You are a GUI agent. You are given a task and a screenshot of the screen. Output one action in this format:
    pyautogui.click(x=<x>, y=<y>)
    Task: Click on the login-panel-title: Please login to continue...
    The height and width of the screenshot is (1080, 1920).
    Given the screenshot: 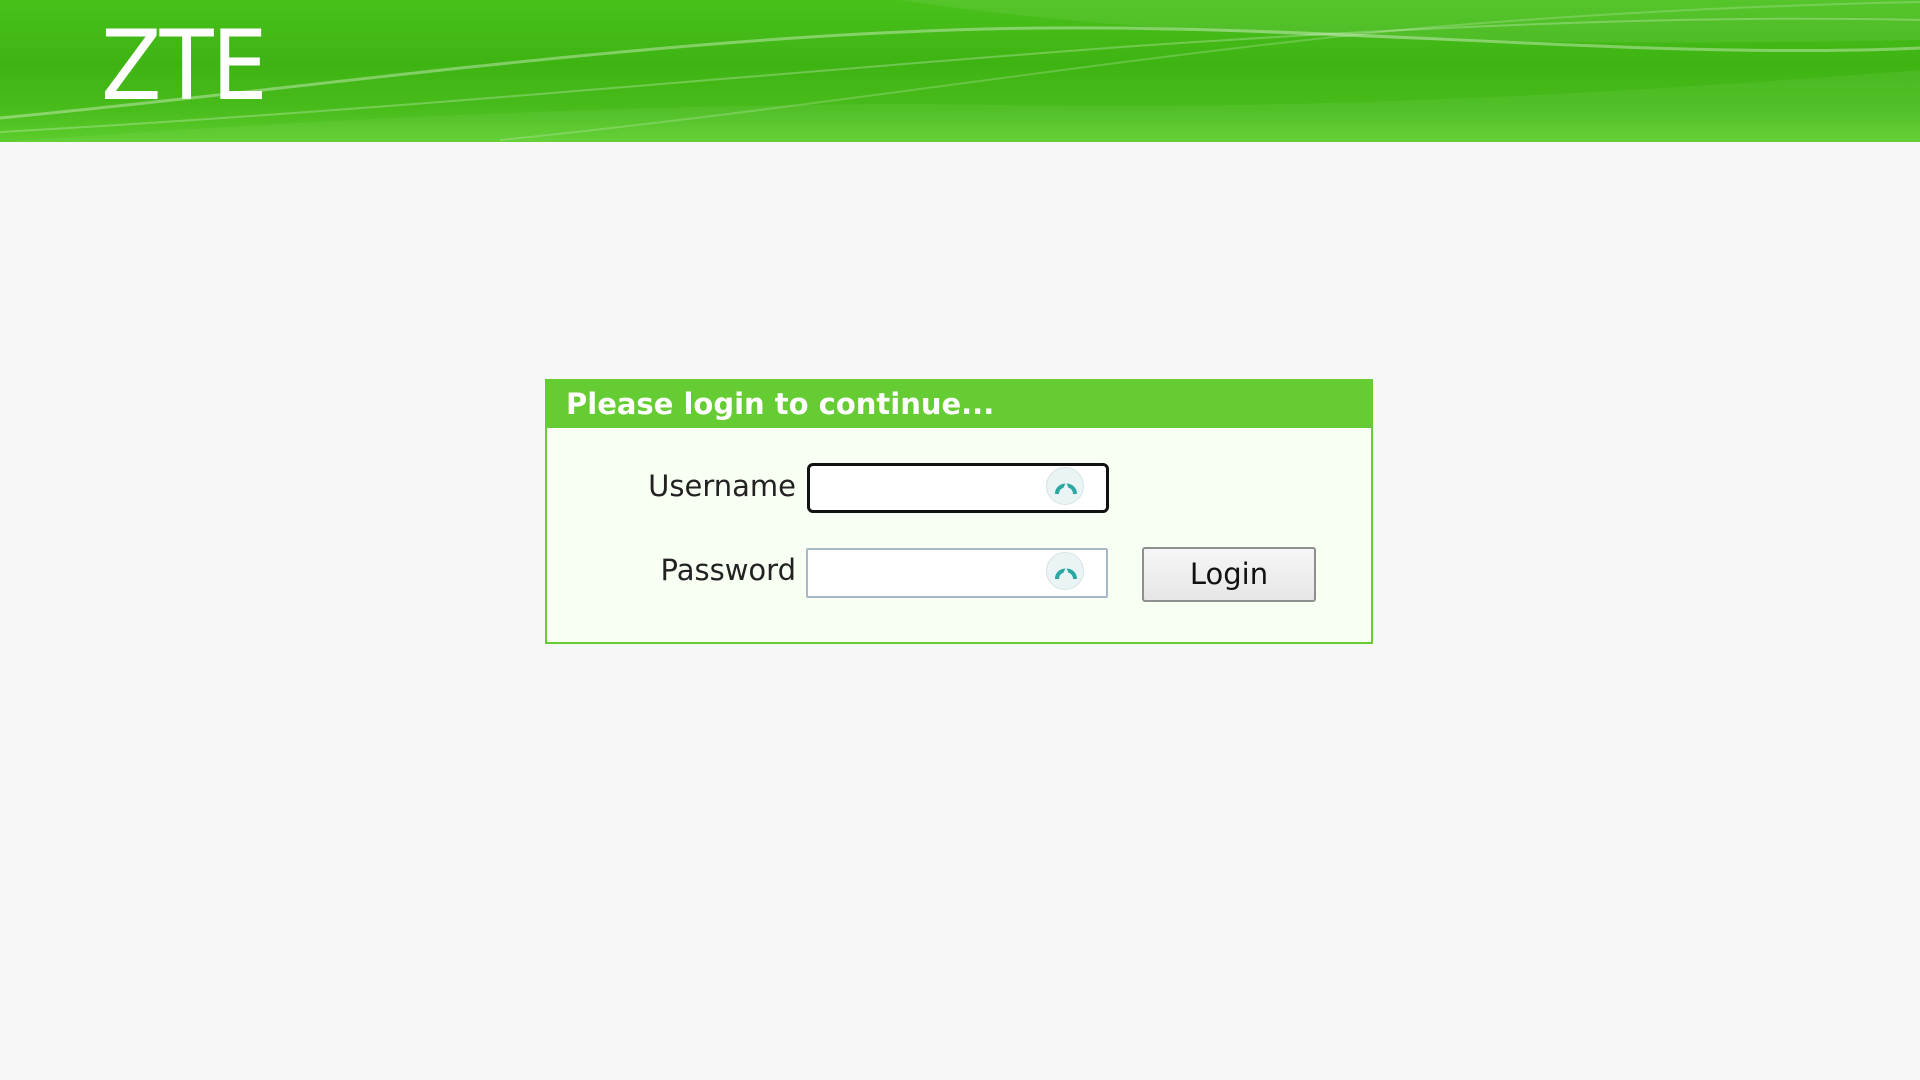 What is the action you would take?
    pyautogui.click(x=959, y=404)
    